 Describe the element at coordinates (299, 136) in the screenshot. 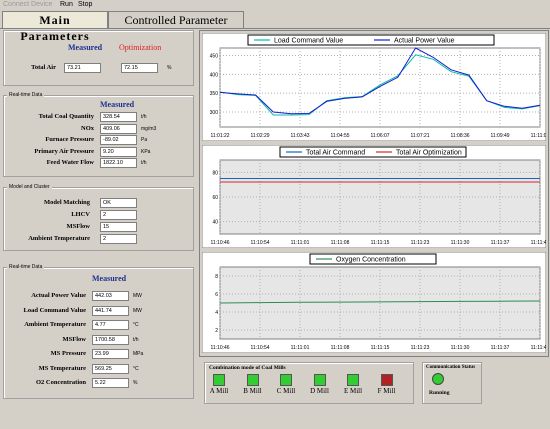

I see `x-tick-label: 11:03:43` at that location.